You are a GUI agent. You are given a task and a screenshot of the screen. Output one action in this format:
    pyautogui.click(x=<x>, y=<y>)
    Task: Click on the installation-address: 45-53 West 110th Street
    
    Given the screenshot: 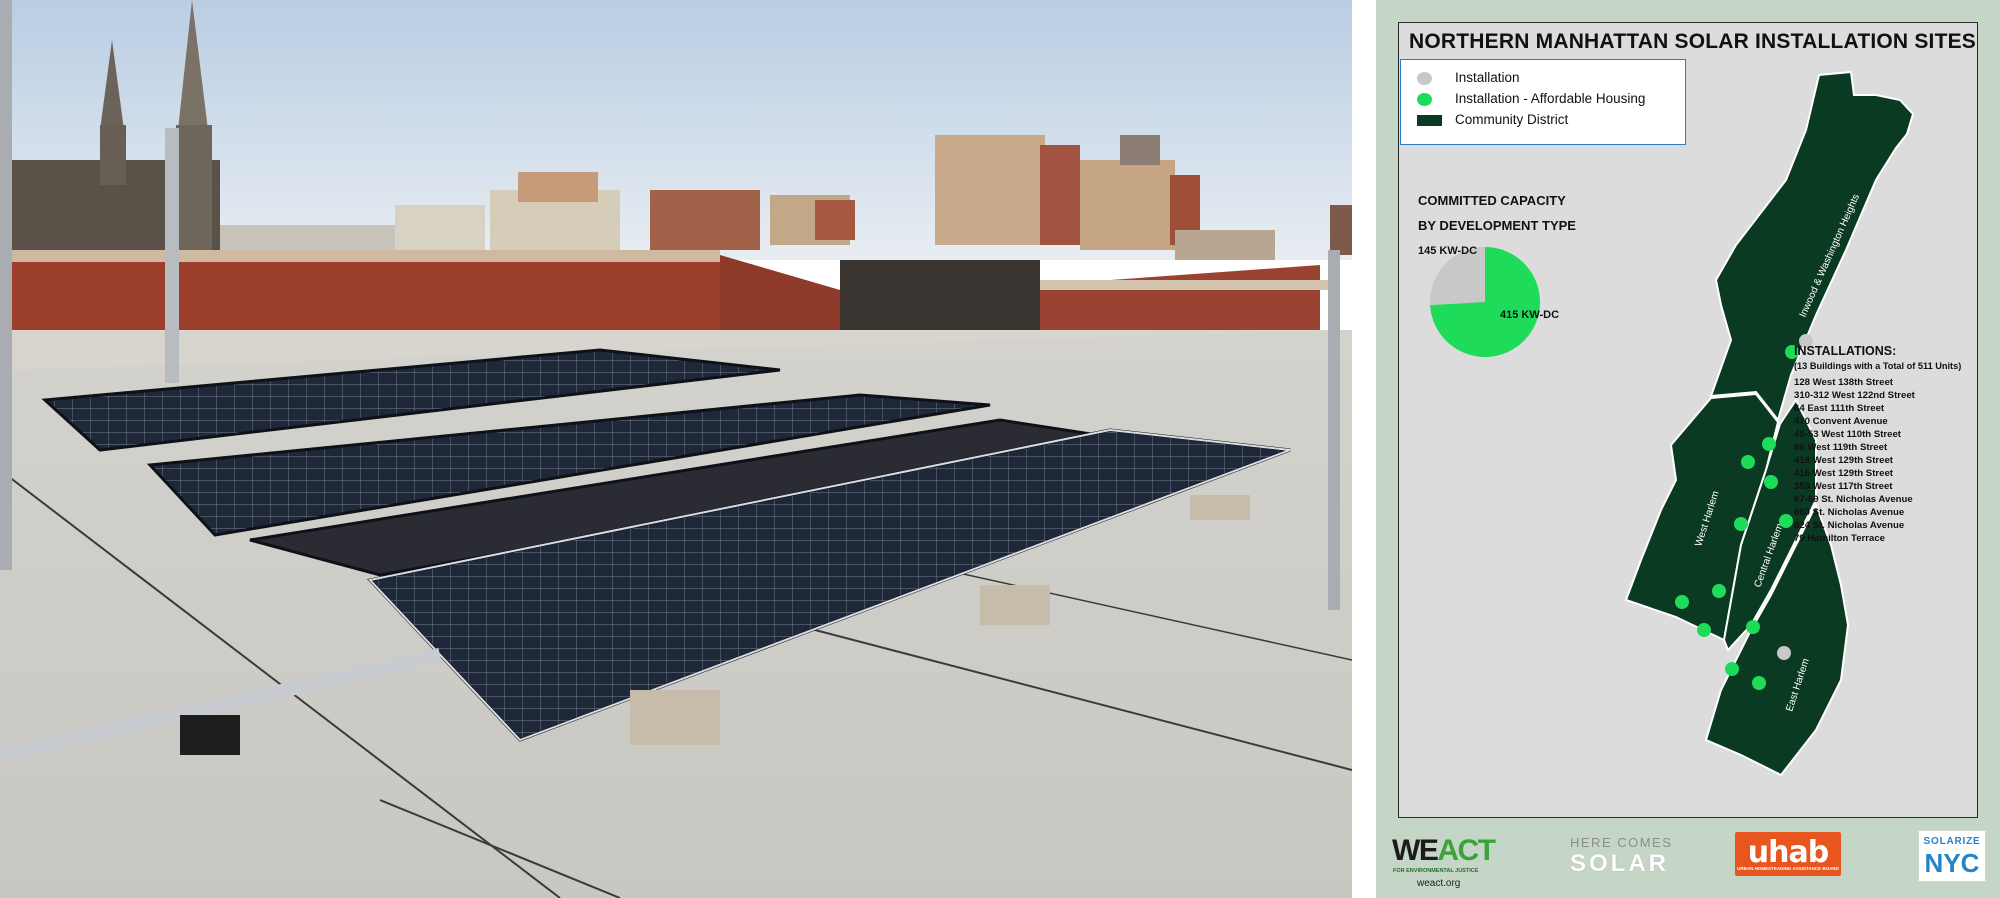 What is the action you would take?
    pyautogui.click(x=1848, y=434)
    